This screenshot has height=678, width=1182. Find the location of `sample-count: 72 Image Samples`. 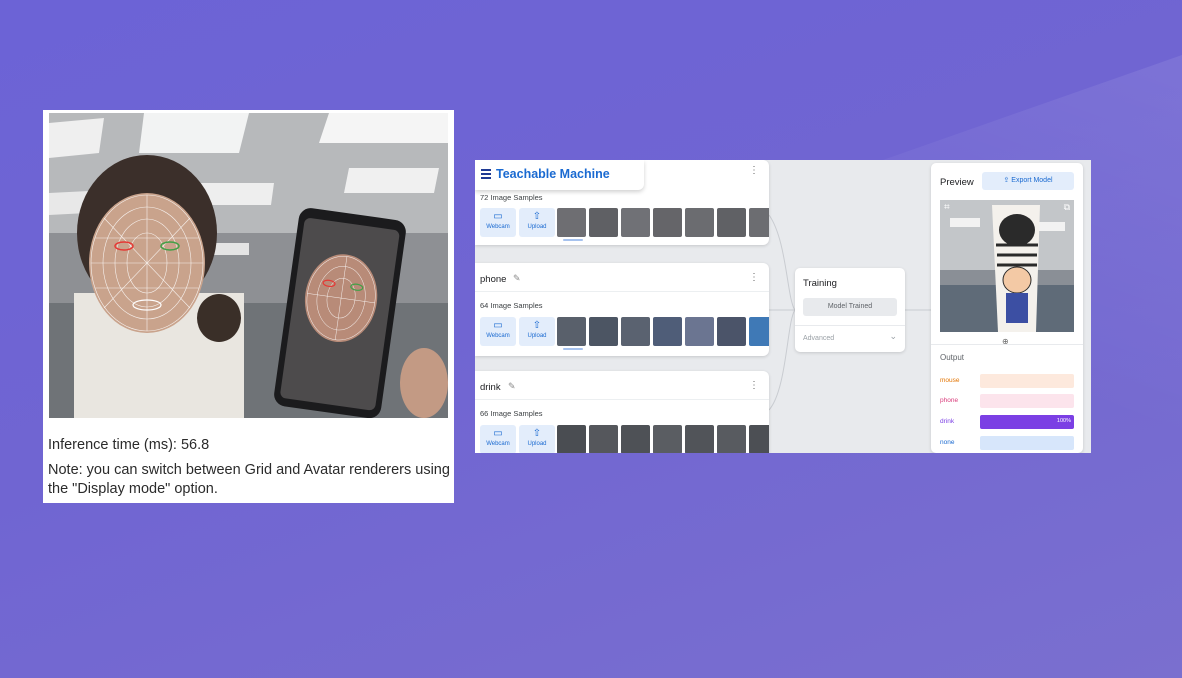

sample-count: 72 Image Samples is located at coordinates (511, 197).